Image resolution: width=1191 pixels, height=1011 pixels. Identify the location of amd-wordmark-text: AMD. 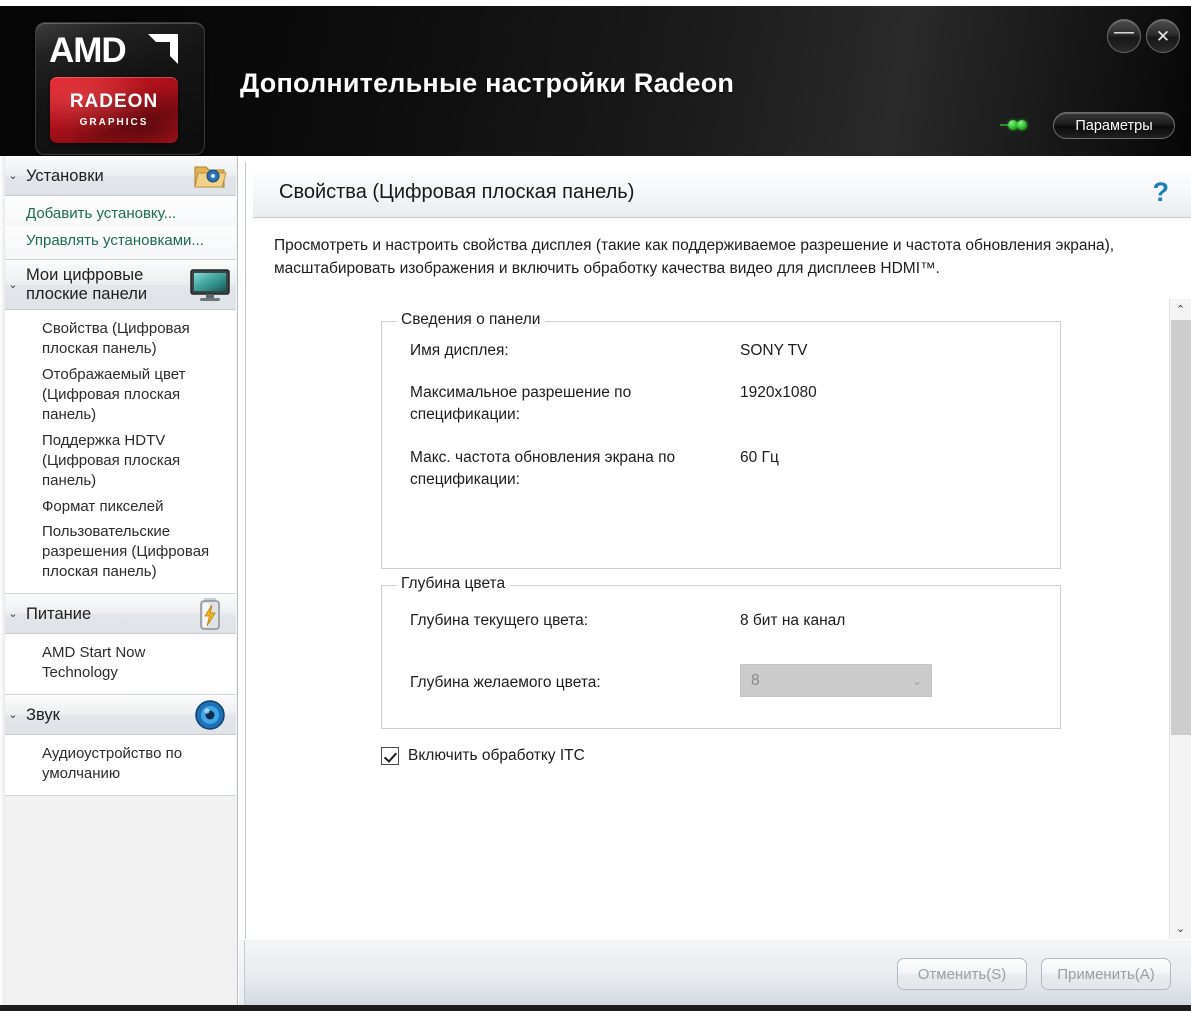
(88, 50).